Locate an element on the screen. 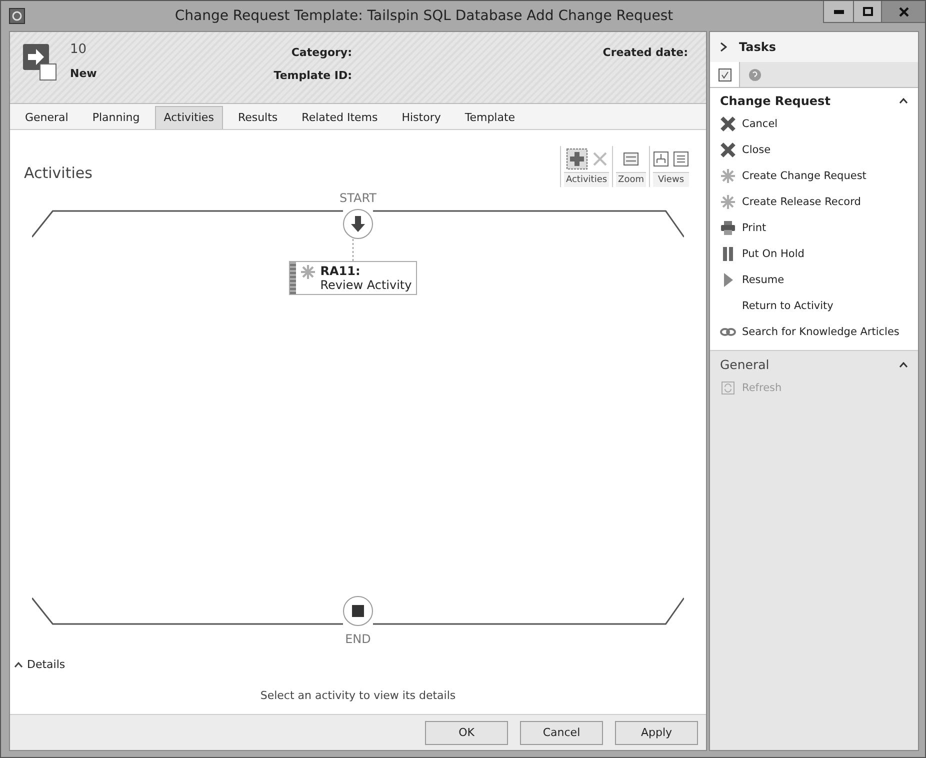 This screenshot has height=758, width=926. task-link: Create Change Request is located at coordinates (814, 176).